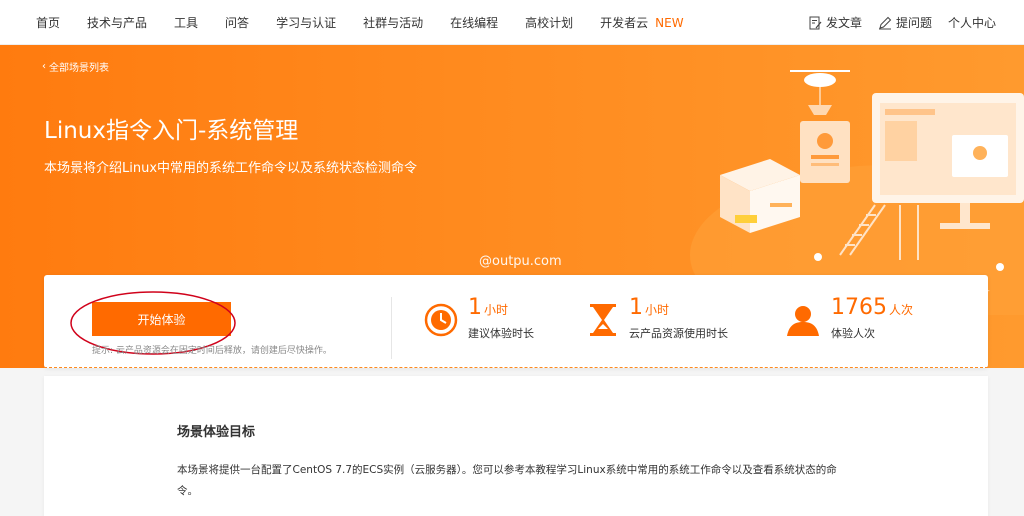 This screenshot has width=1024, height=516. Describe the element at coordinates (815, 22) in the screenshot. I see `document-edit-icon` at that location.